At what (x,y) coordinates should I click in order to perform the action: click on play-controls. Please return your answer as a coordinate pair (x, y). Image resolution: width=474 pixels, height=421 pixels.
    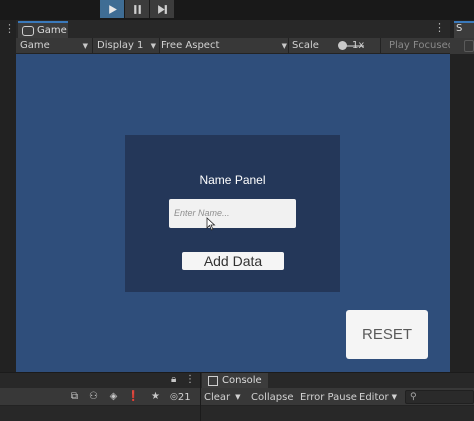
    Looking at the image, I should click on (137, 9).